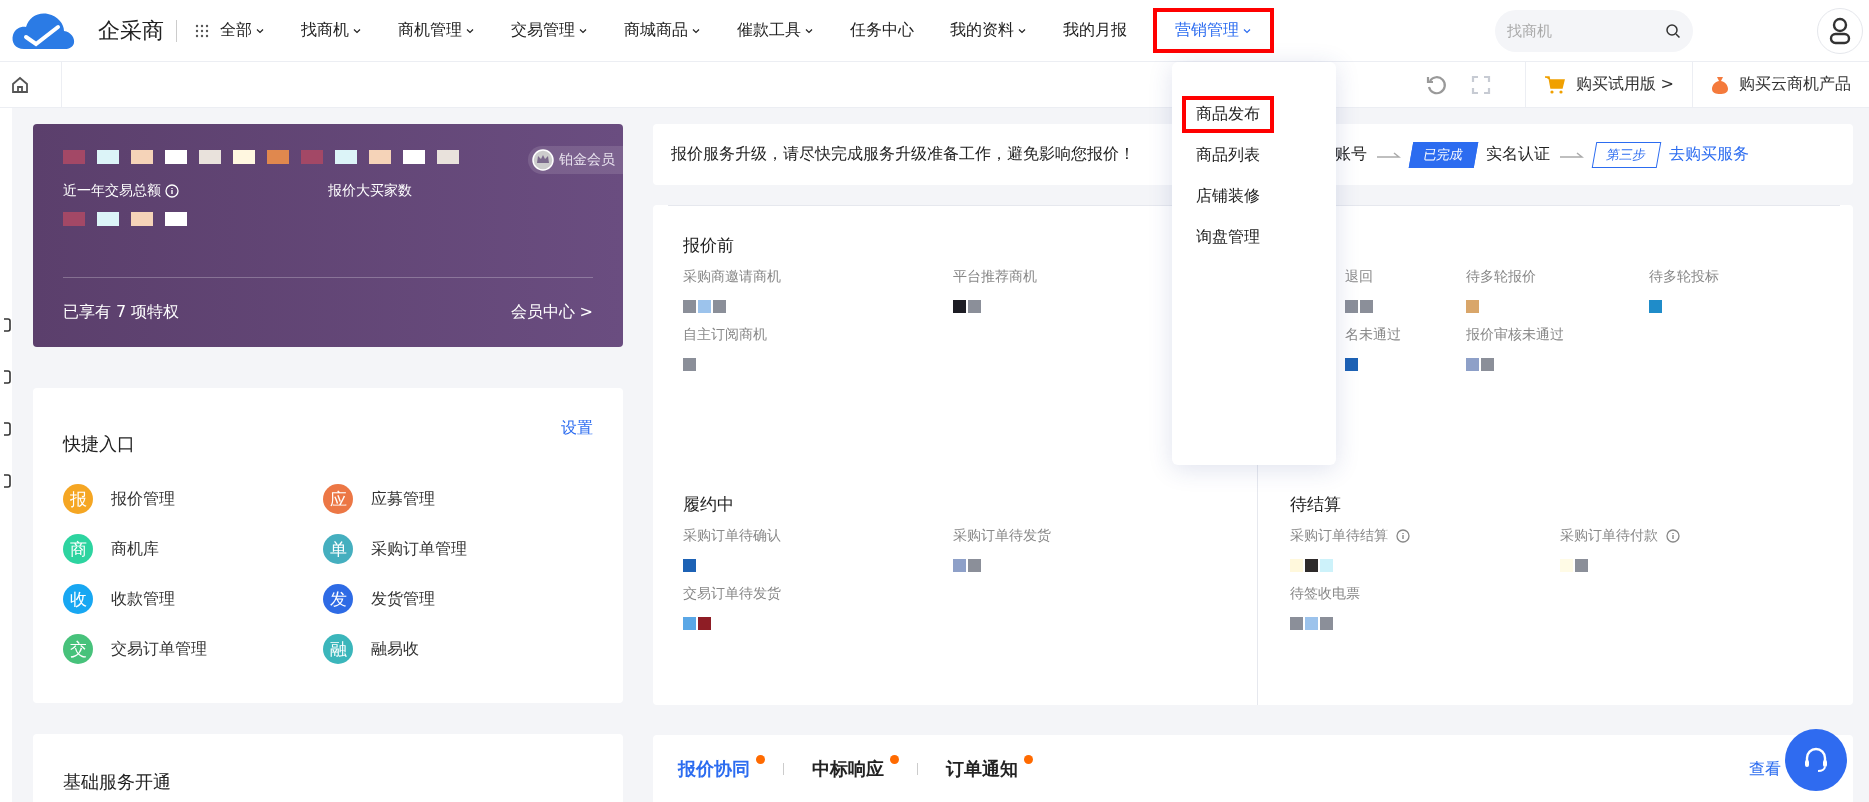 Image resolution: width=1869 pixels, height=802 pixels. Describe the element at coordinates (1609, 536) in the screenshot. I see `stat-label: 采购订单待付款` at that location.